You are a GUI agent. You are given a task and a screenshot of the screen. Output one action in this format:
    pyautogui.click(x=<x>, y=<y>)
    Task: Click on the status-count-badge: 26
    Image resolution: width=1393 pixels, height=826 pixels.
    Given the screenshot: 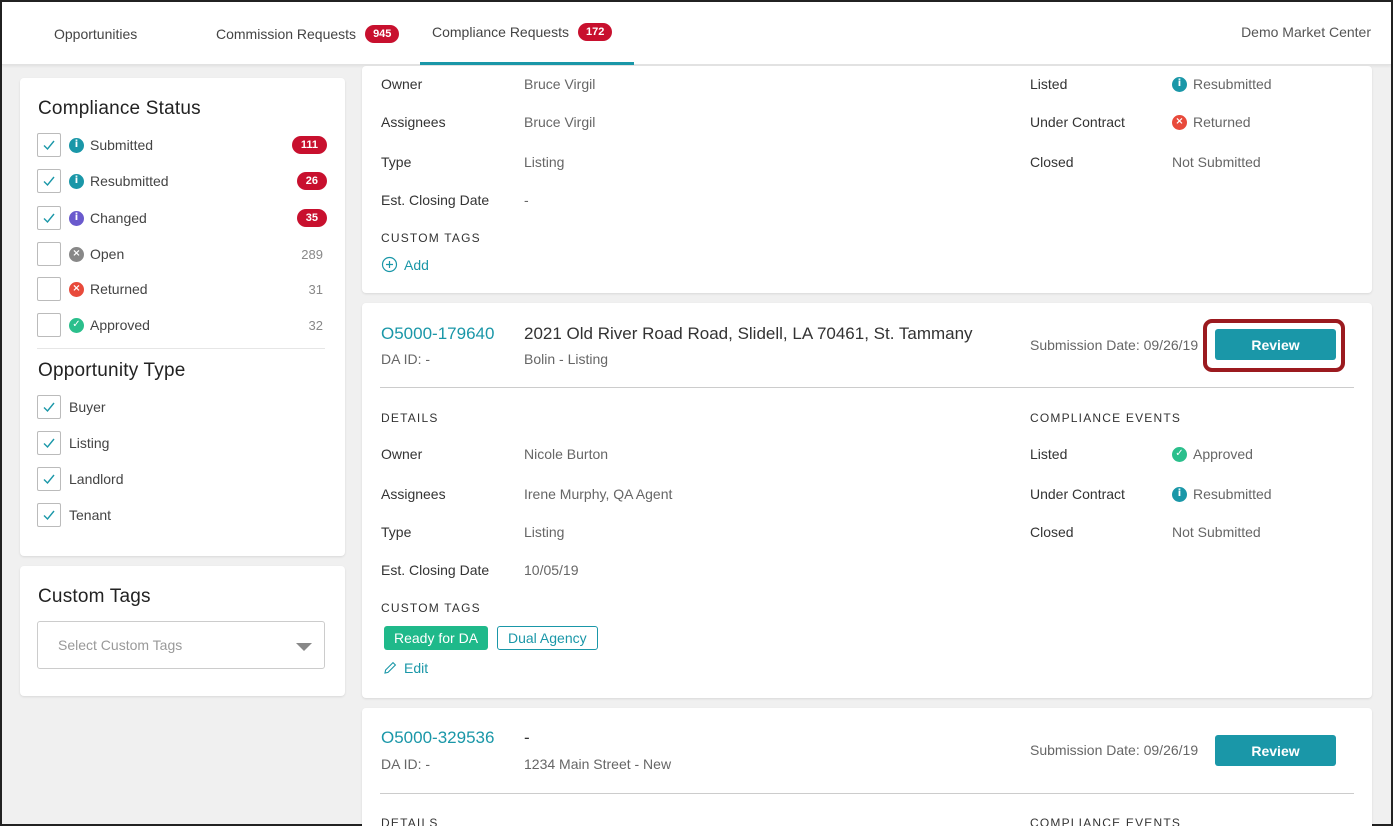 What is the action you would take?
    pyautogui.click(x=311, y=181)
    